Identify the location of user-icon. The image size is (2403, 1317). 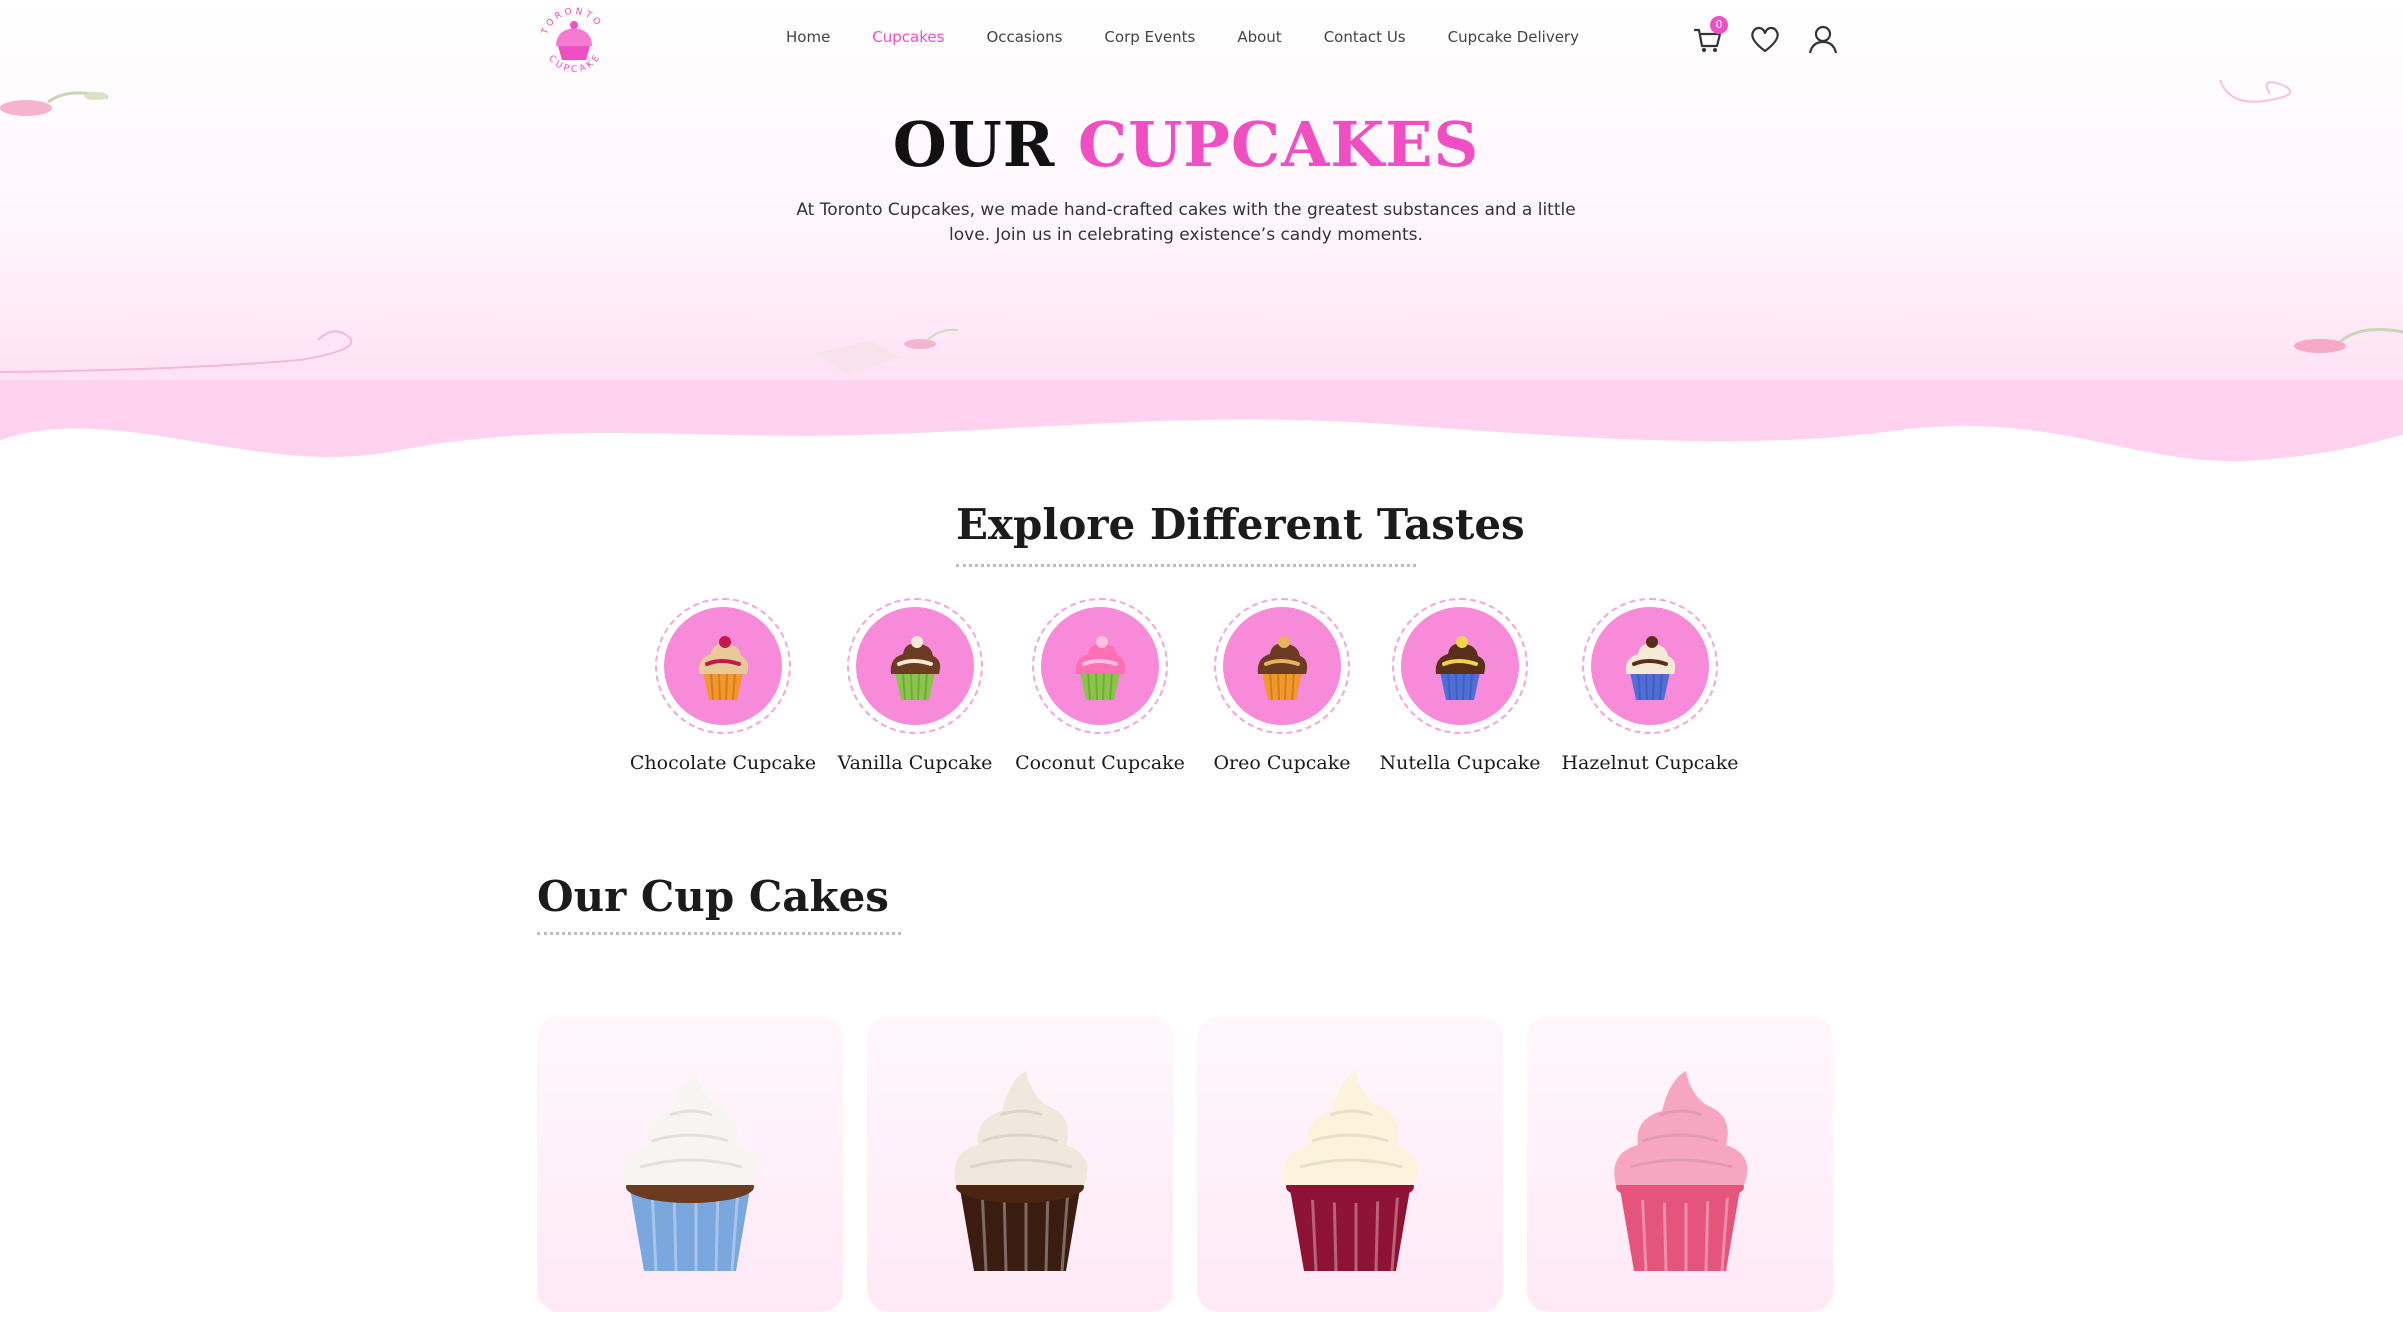
(1823, 39).